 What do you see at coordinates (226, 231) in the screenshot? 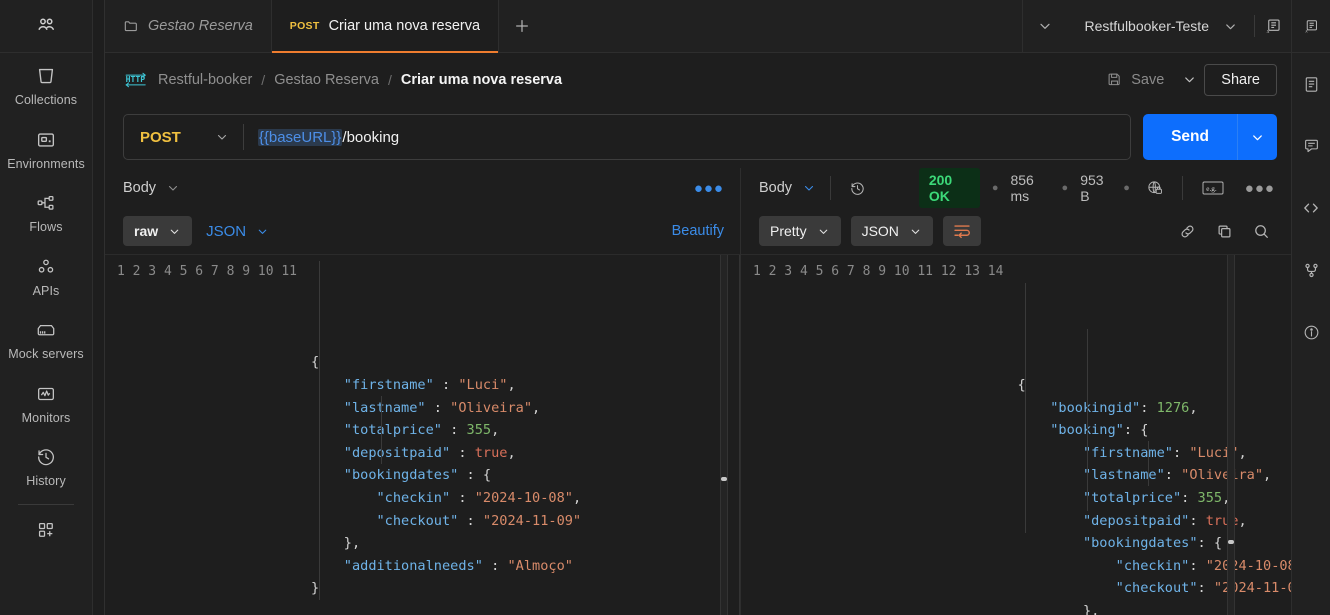
I see `body-language-value: JSON` at bounding box center [226, 231].